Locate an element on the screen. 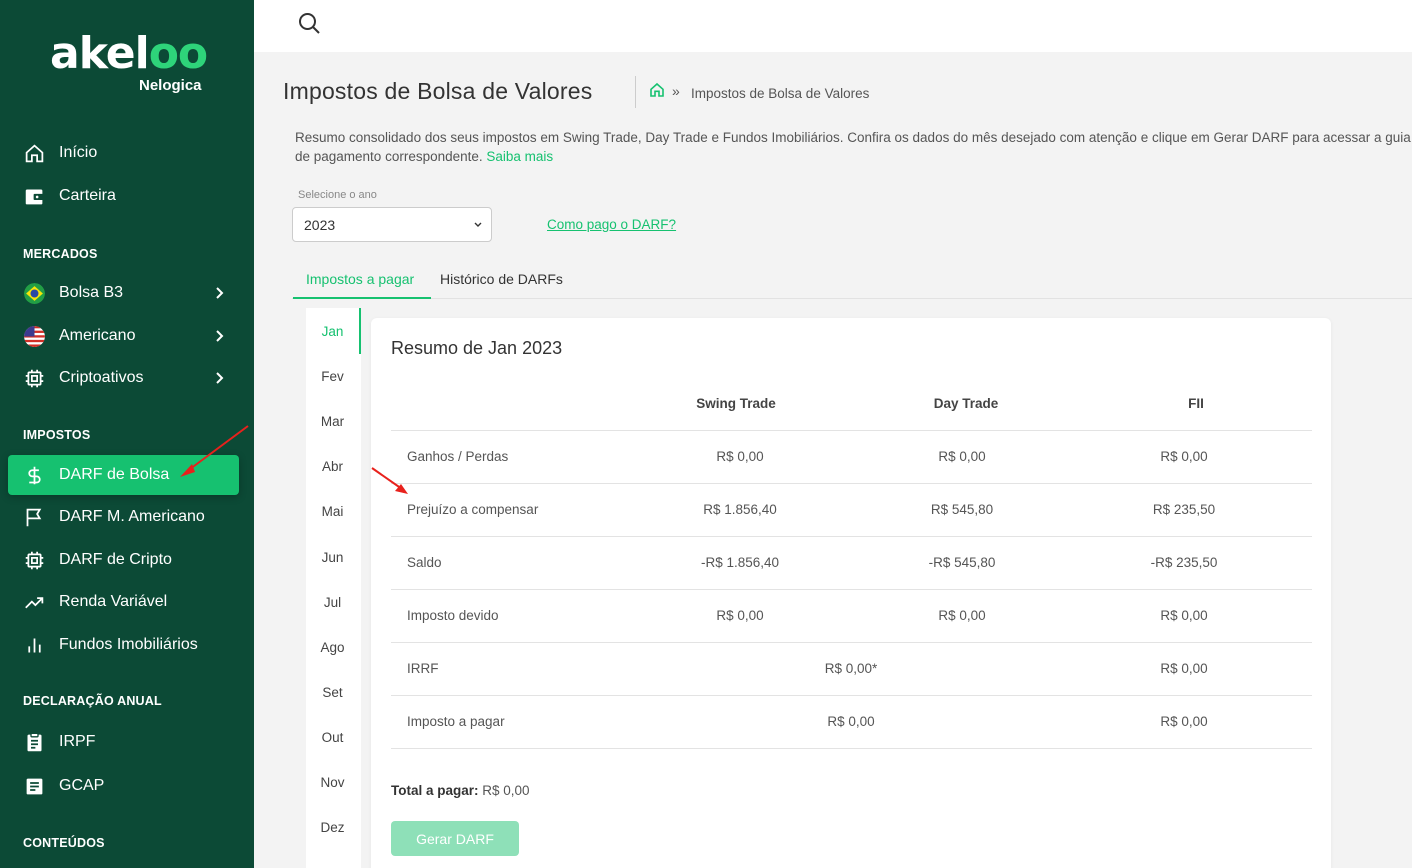 The height and width of the screenshot is (868, 1412). sidebar-item-renda-variavel: Renda Variável is located at coordinates (123, 602).